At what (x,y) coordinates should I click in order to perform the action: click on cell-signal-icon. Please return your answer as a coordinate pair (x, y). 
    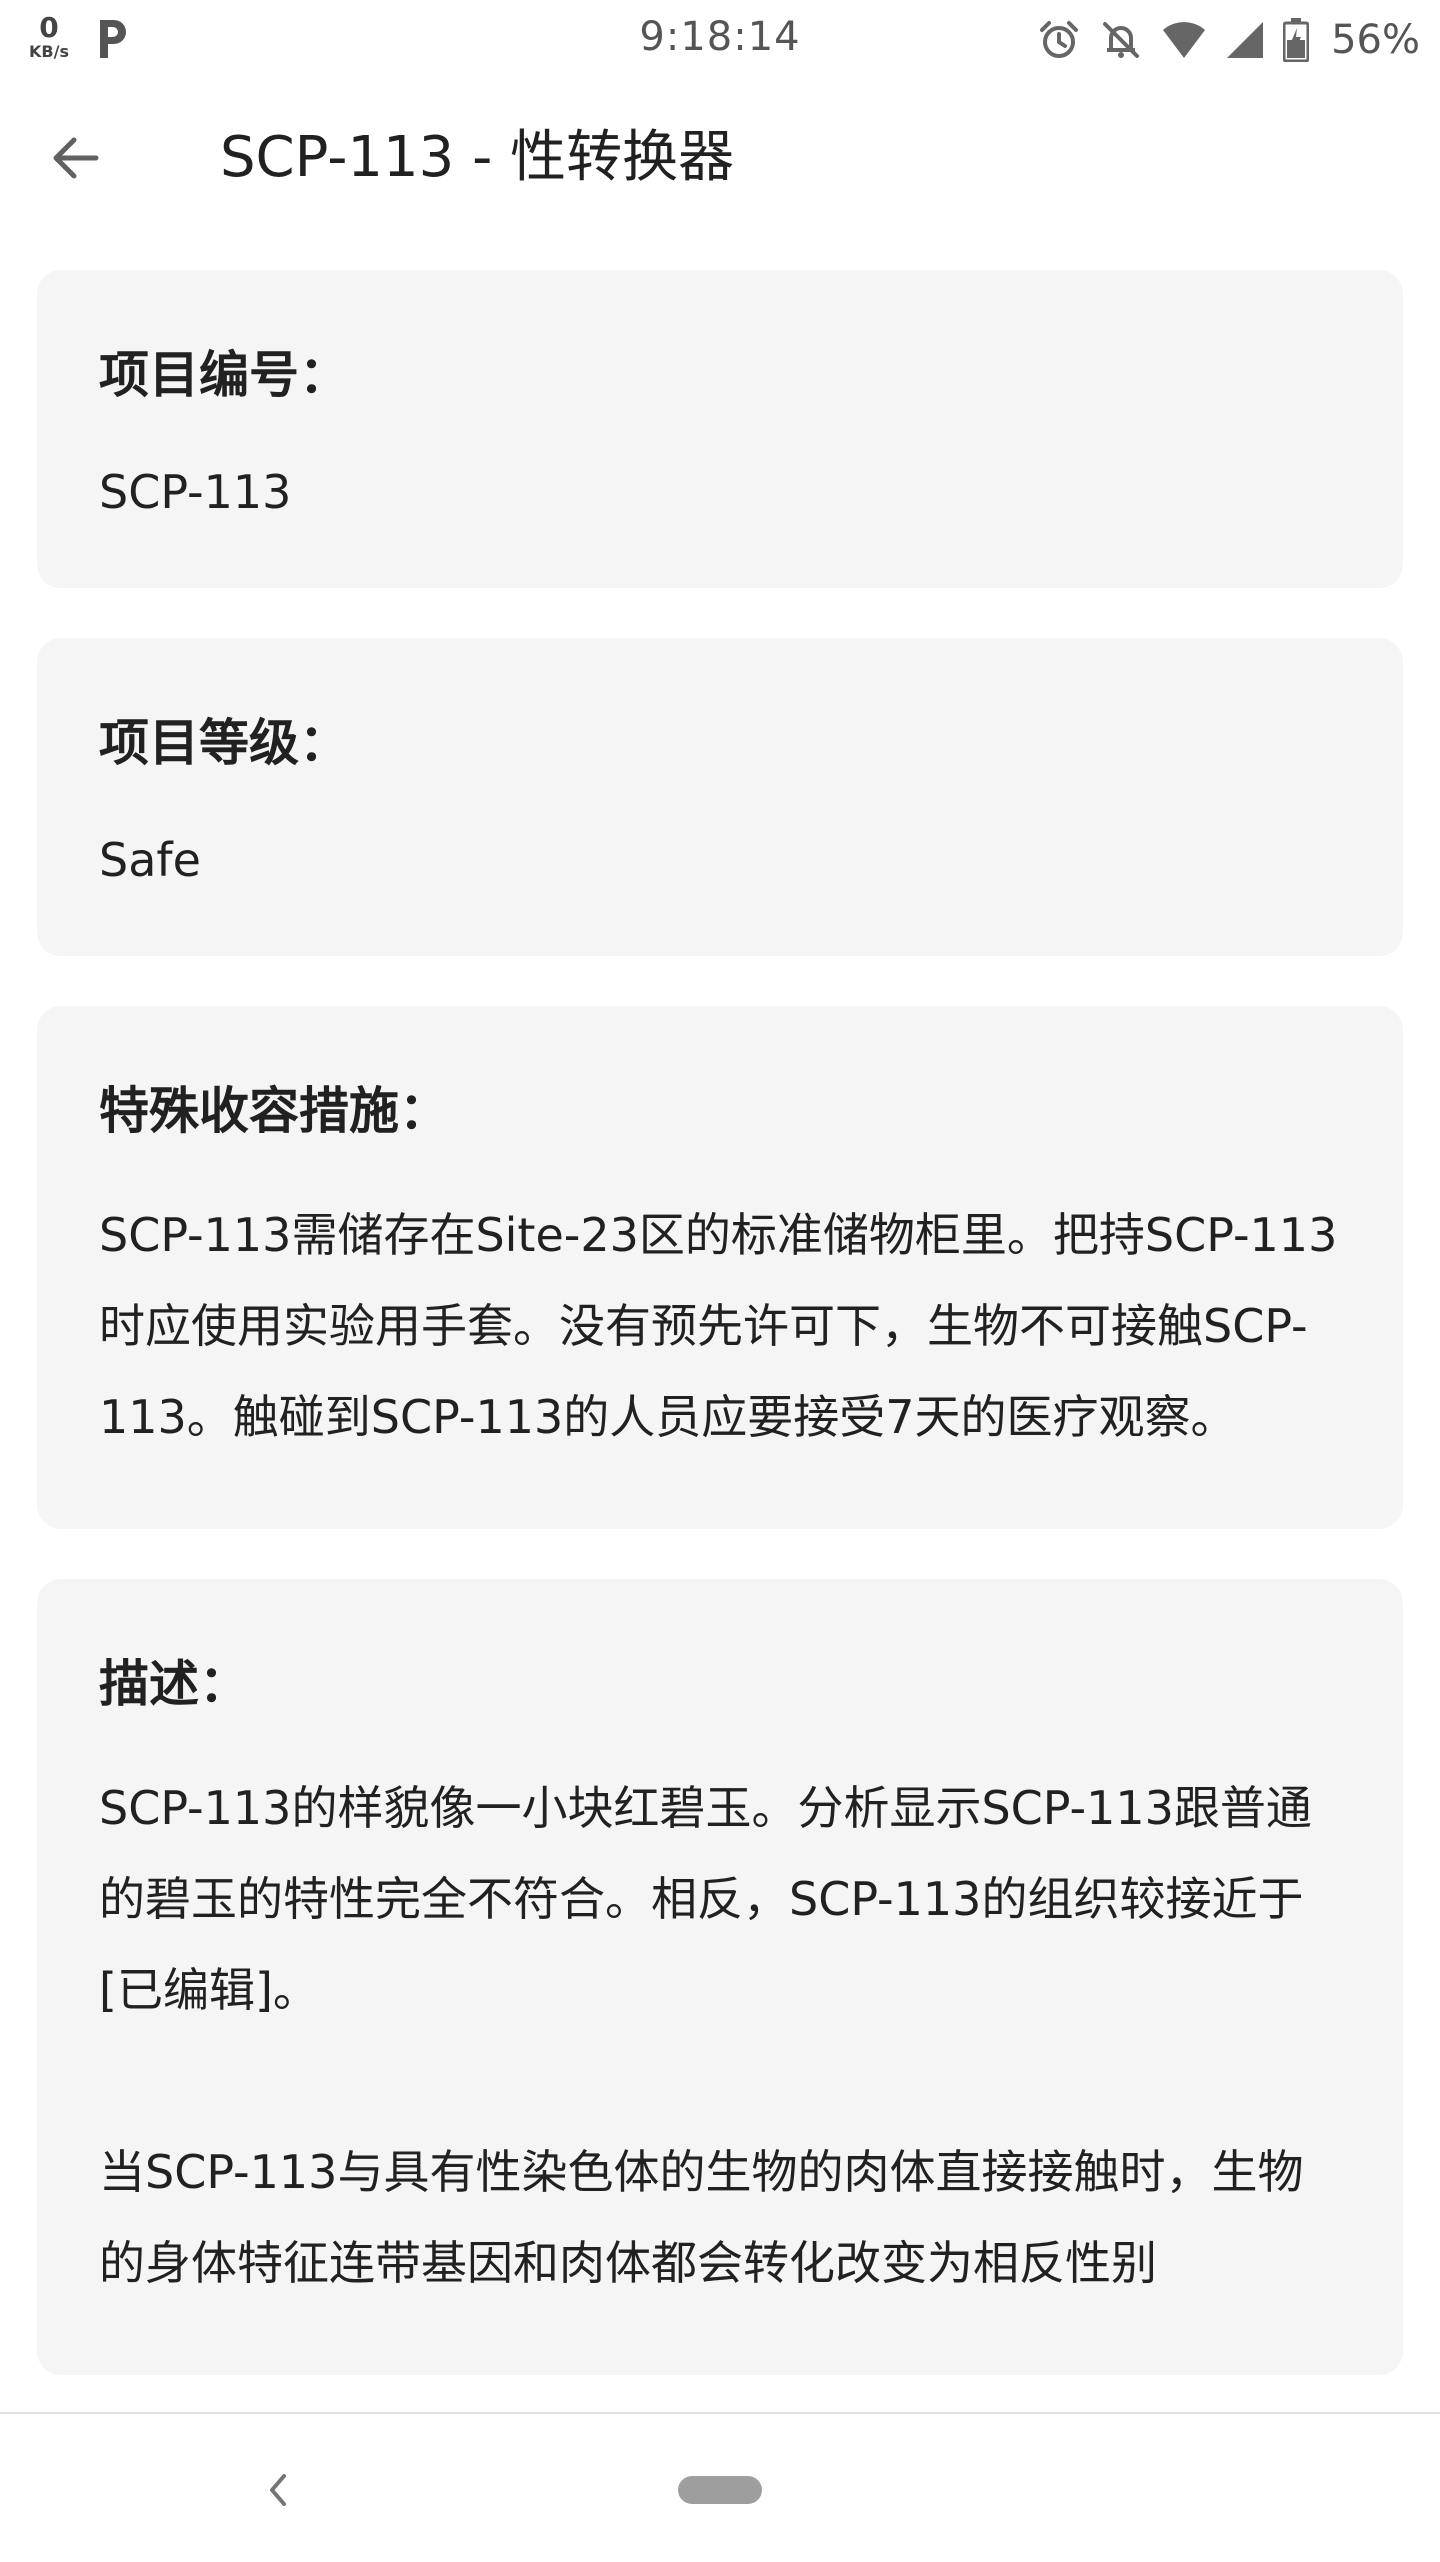
    Looking at the image, I should click on (1245, 40).